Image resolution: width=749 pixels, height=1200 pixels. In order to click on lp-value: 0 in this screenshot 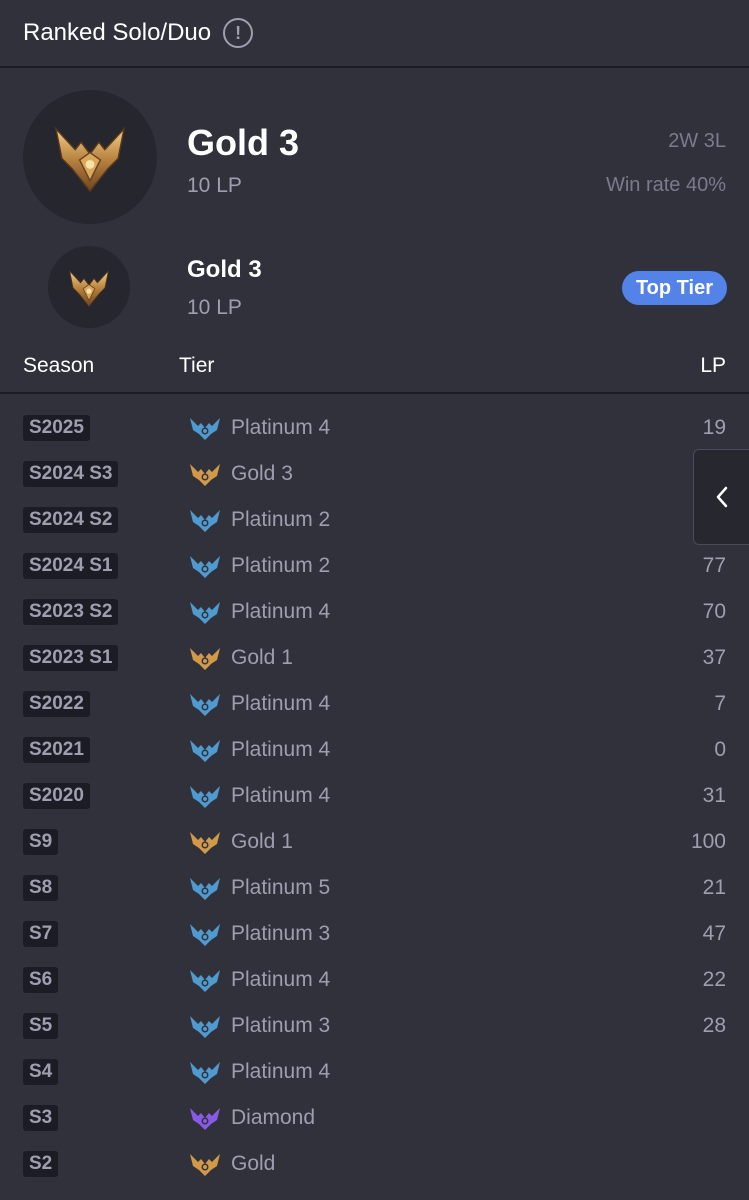, I will do `click(720, 749)`.